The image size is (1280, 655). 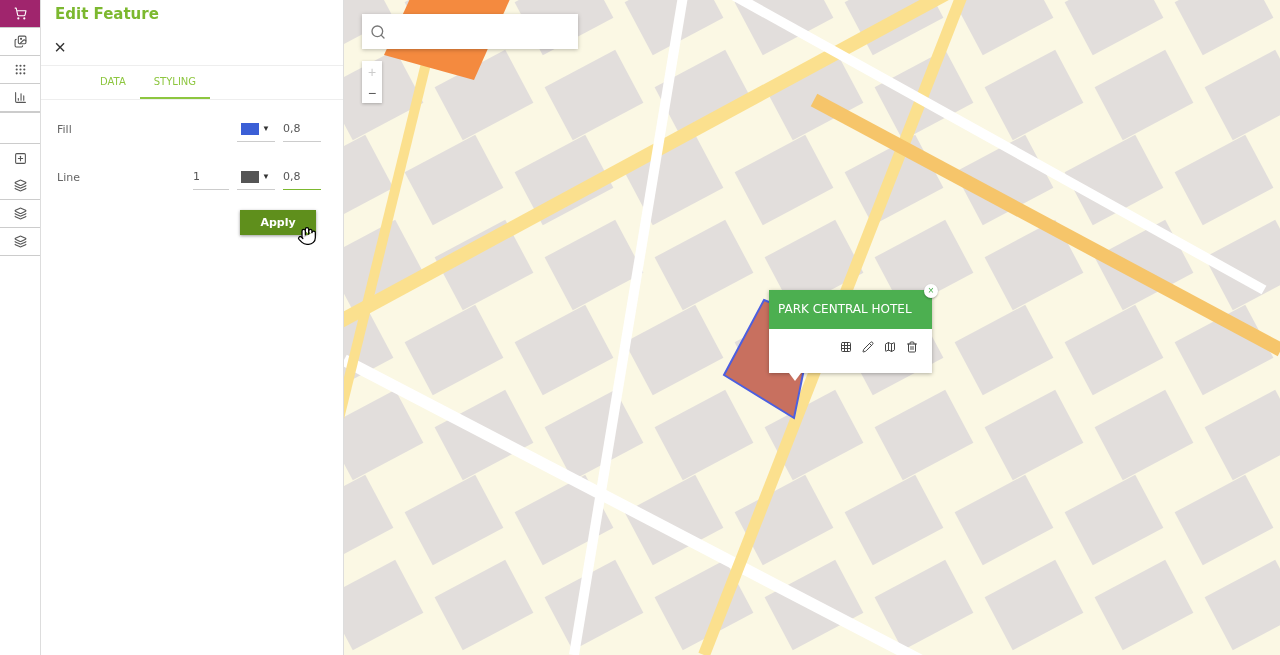 What do you see at coordinates (60, 47) in the screenshot?
I see `close-button: ×` at bounding box center [60, 47].